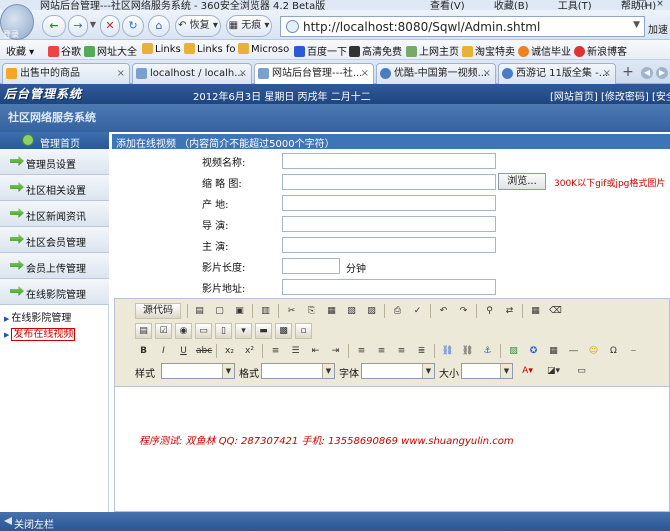 This screenshot has height=531, width=670. What do you see at coordinates (315, 351) in the screenshot?
I see `outdent-icon: ⇤` at bounding box center [315, 351].